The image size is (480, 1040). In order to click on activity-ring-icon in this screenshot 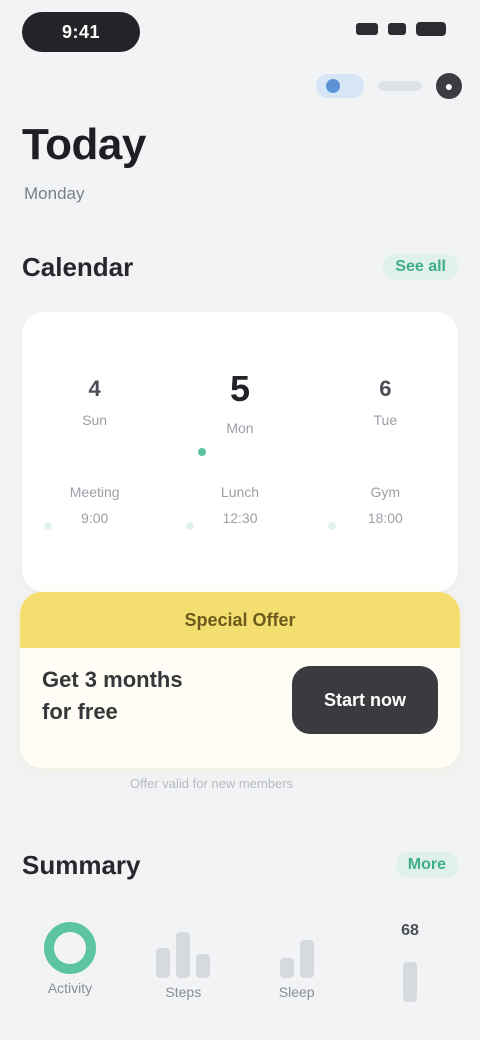, I will do `click(70, 948)`.